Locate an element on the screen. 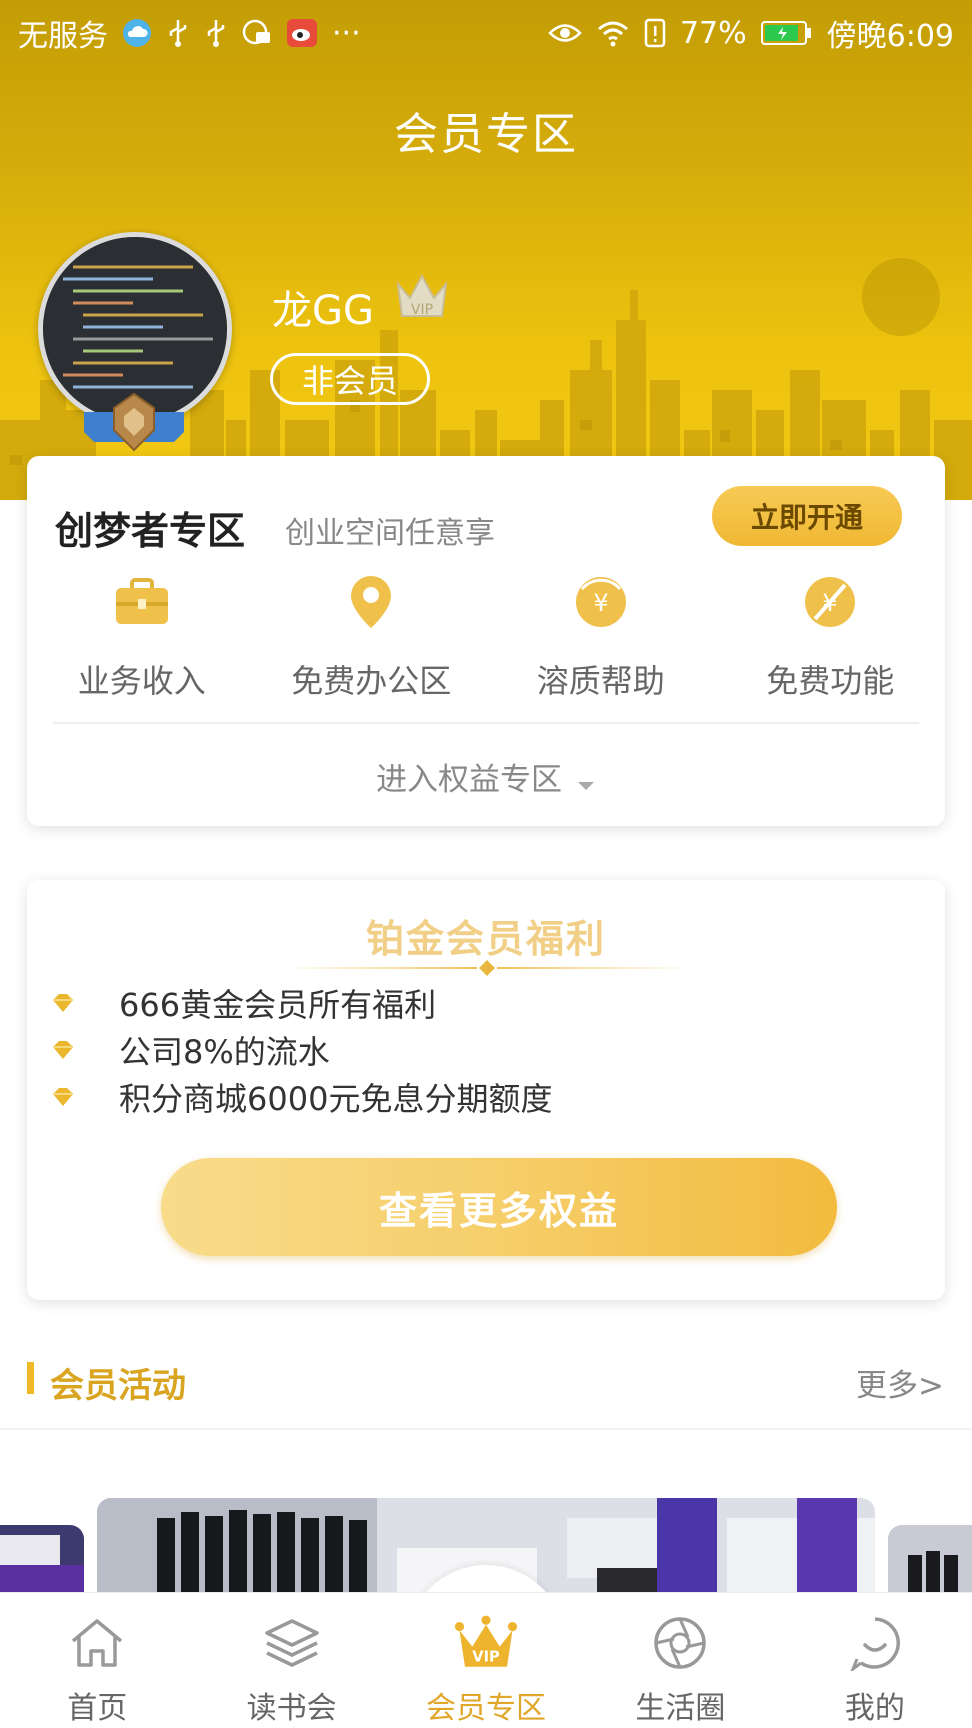 This screenshot has width=972, height=1728. benefit-item: 公司8%的流水 is located at coordinates (190, 1050).